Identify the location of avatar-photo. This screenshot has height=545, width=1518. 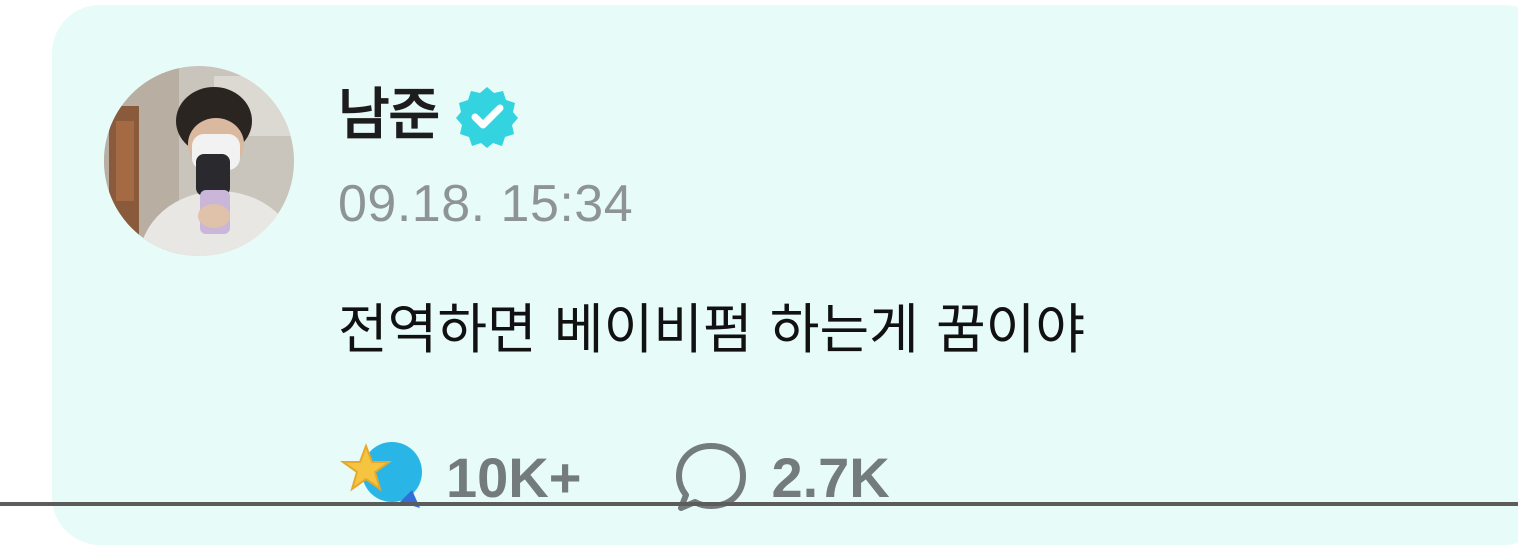
(199, 161).